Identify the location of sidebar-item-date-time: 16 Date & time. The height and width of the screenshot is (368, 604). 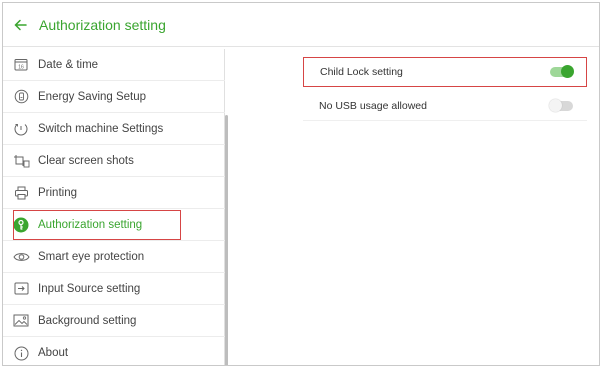
(114, 65).